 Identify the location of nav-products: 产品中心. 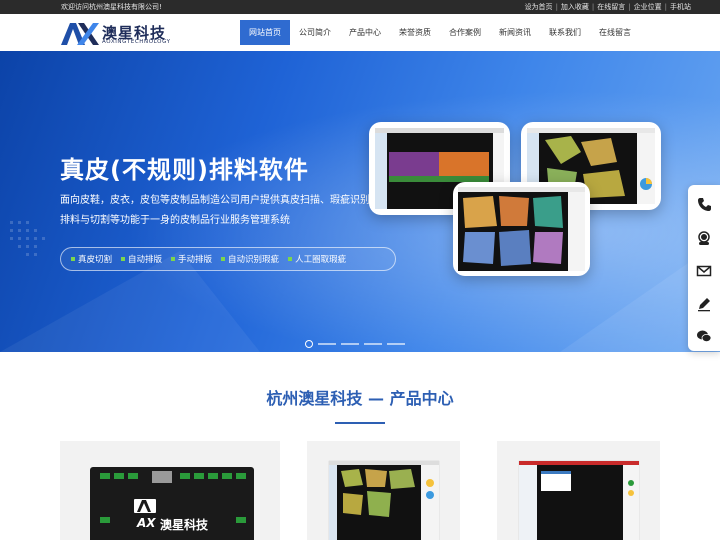
(365, 32).